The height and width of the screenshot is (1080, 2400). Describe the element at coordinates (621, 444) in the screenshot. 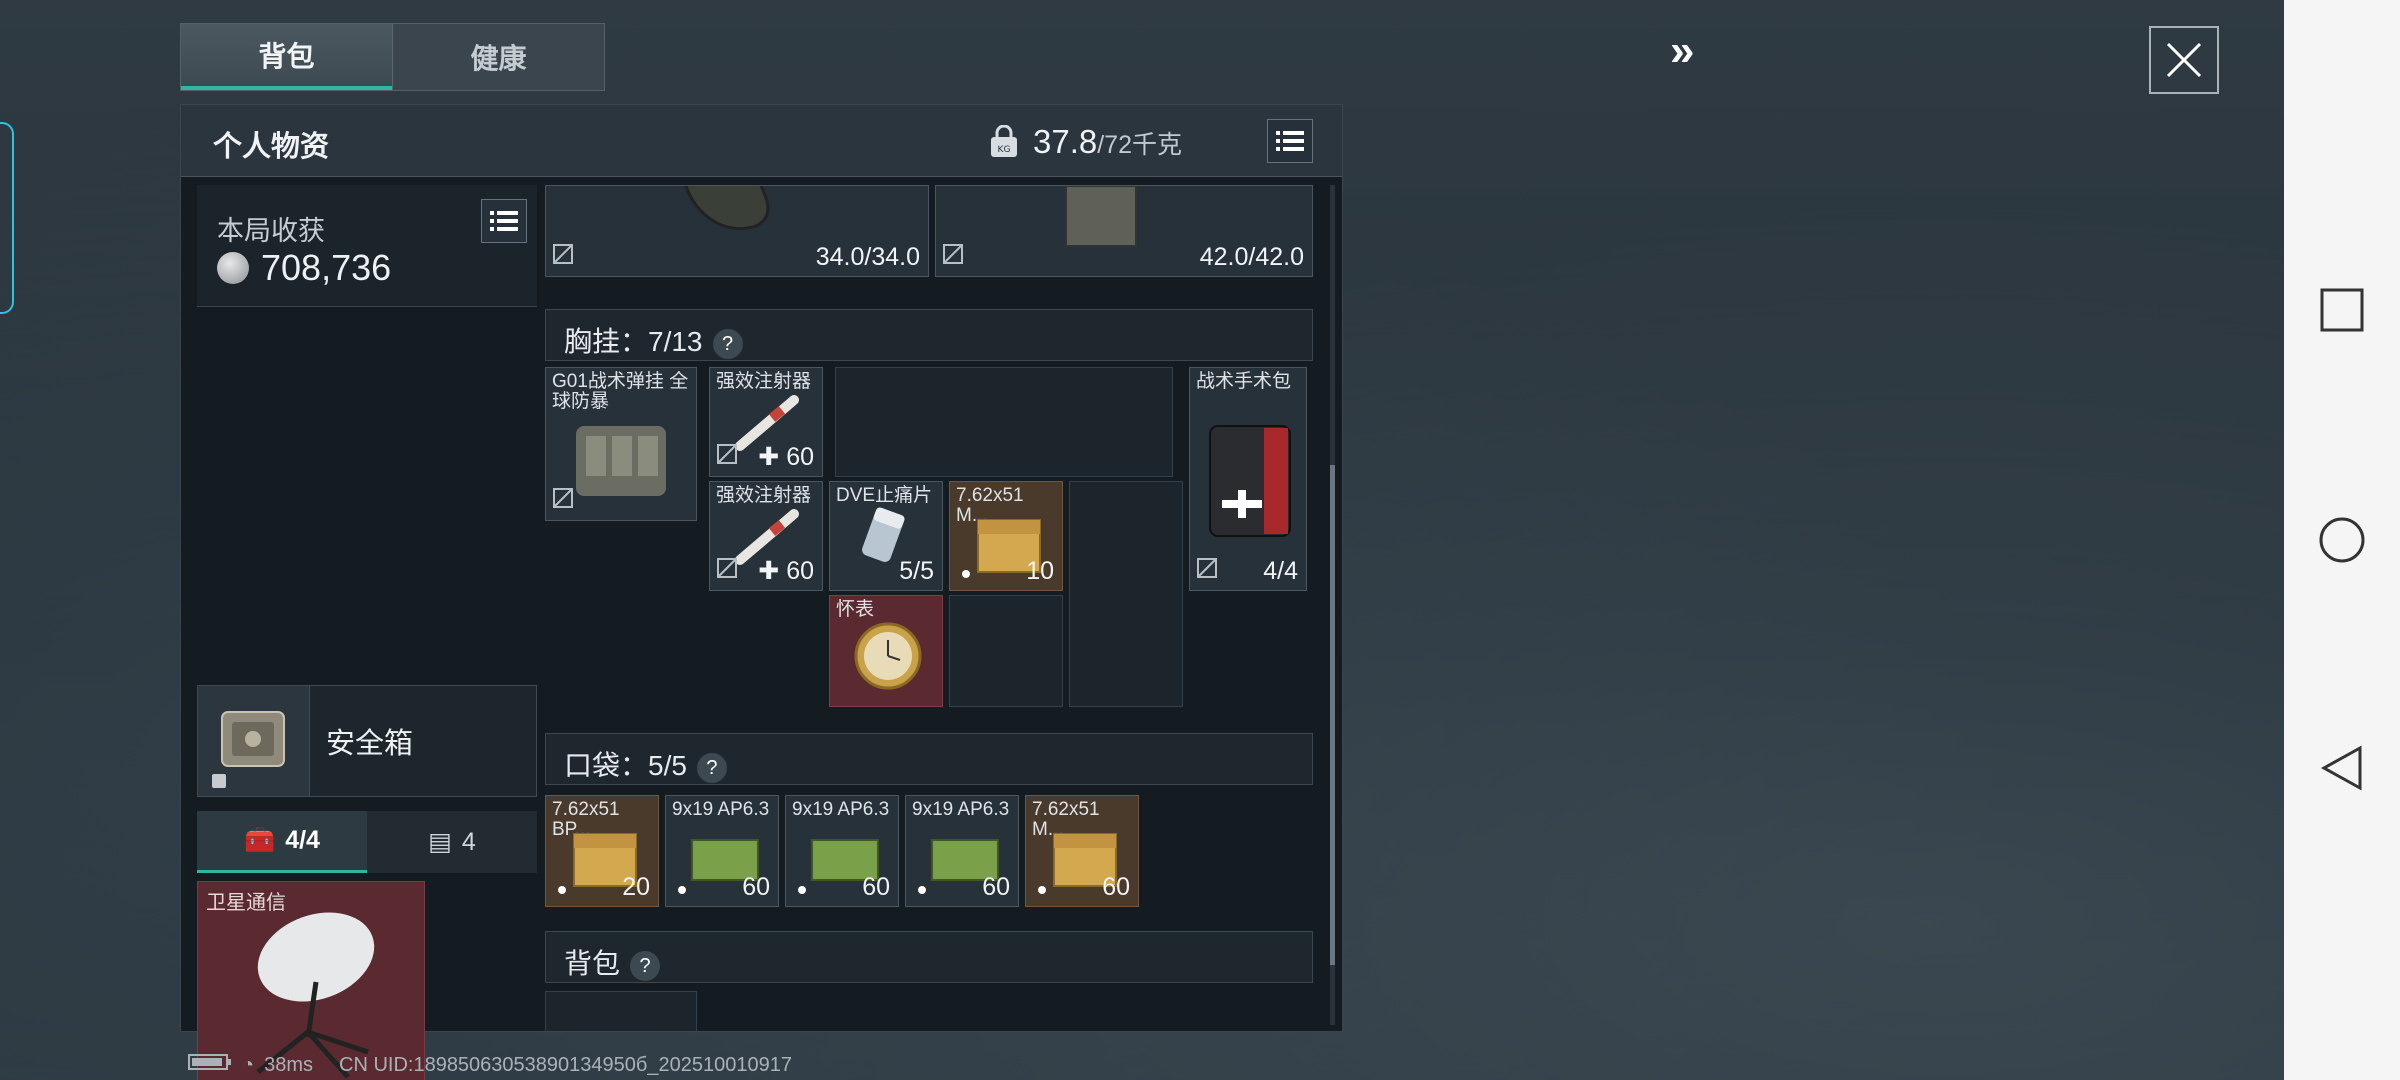

I see `chest-rig-item: G01战术弹挂 全球防暴` at that location.